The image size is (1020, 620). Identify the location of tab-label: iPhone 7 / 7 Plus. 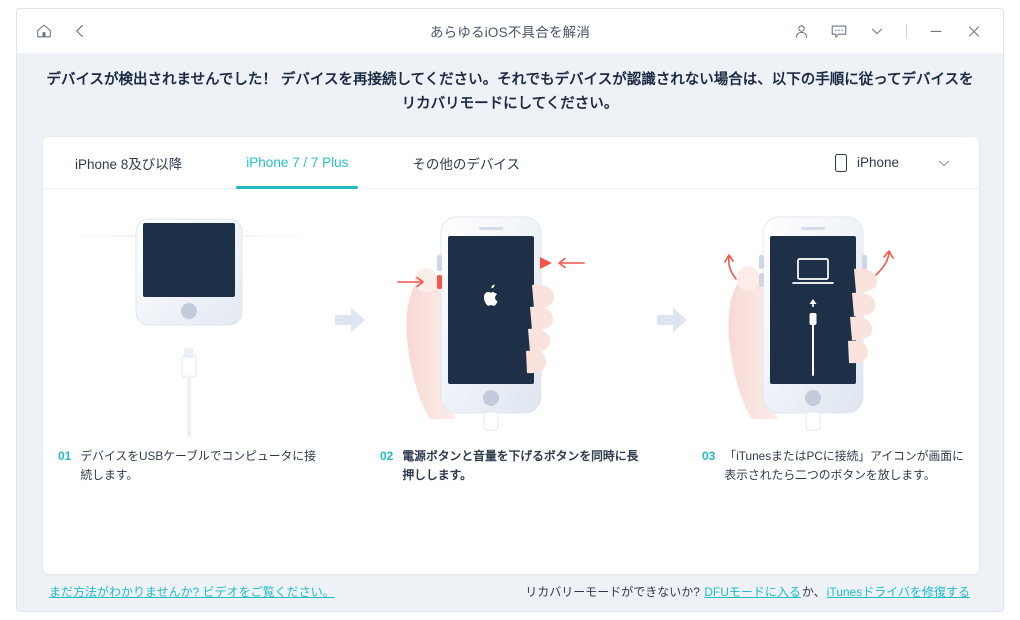
(297, 162).